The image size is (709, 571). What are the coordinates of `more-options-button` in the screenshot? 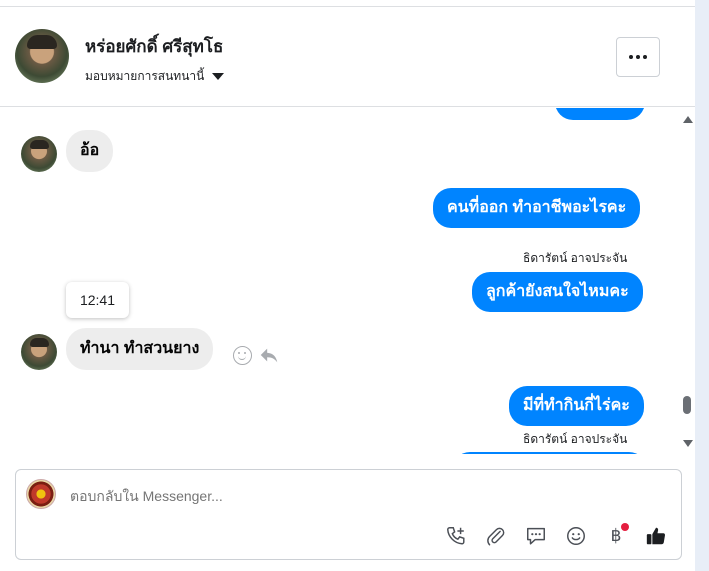 It's located at (638, 57).